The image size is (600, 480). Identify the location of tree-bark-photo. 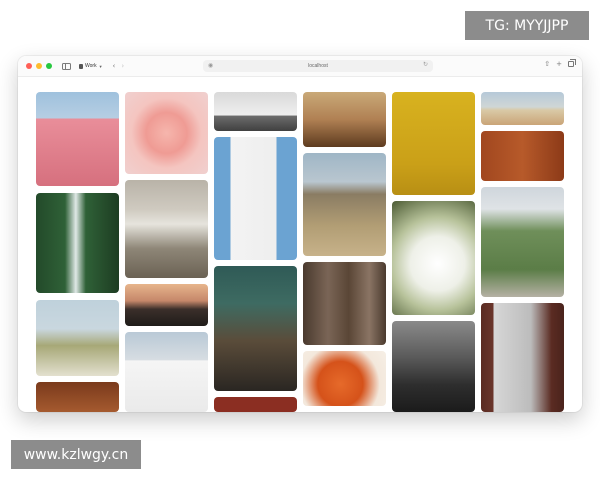
(344, 303).